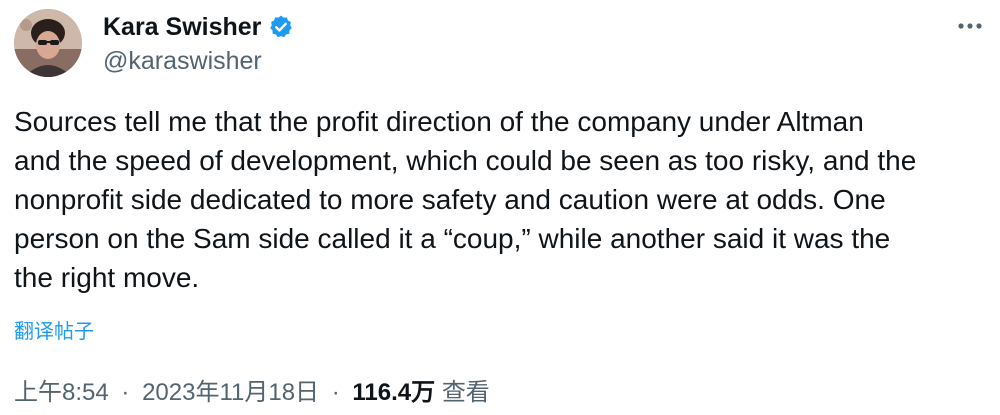 The width and height of the screenshot is (1000, 415). What do you see at coordinates (393, 392) in the screenshot?
I see `views-count: 116.4万` at bounding box center [393, 392].